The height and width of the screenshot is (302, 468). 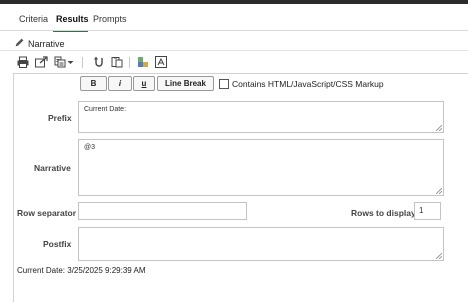 What do you see at coordinates (224, 84) in the screenshot?
I see `markup-checkbox` at bounding box center [224, 84].